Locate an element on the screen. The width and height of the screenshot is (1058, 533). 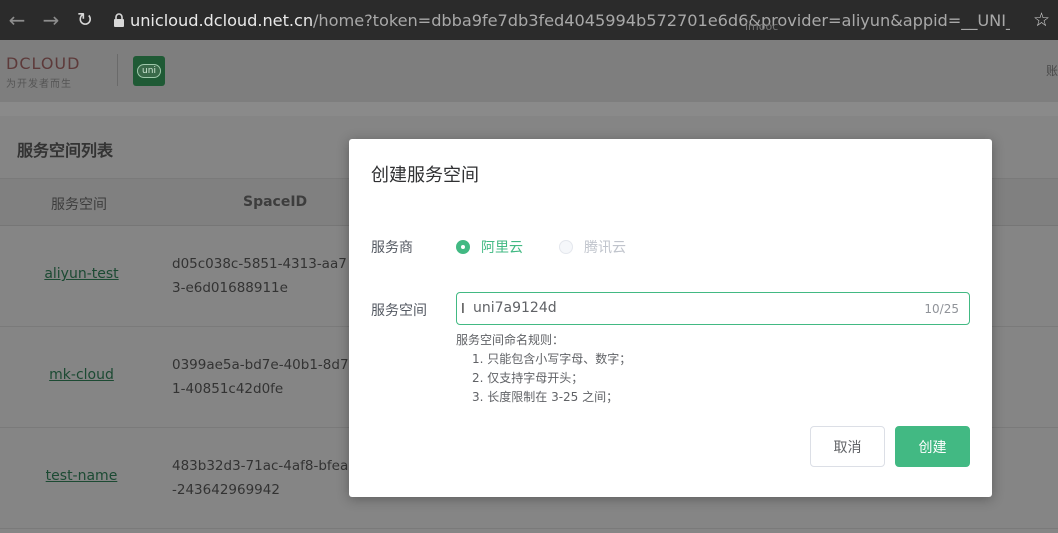
space-name-link: test-name is located at coordinates (81, 476).